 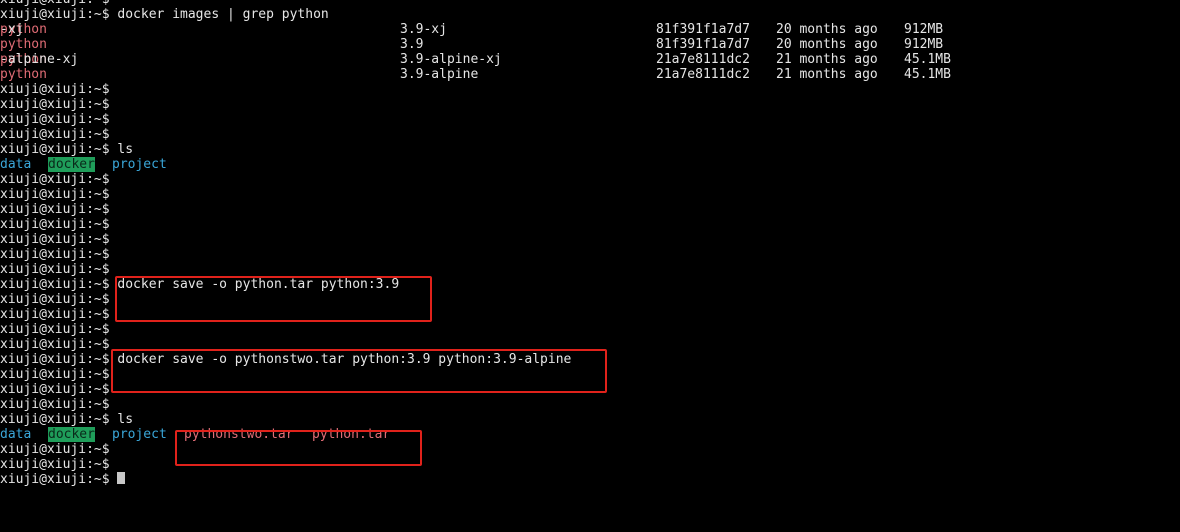 I want to click on highlight-box-tar-files, so click(x=298, y=448).